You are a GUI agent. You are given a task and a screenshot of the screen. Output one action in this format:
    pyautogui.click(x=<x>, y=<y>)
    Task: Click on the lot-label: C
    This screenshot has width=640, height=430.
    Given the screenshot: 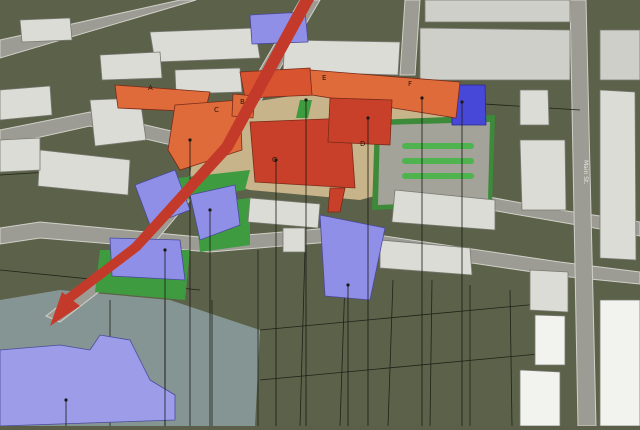 What is the action you would take?
    pyautogui.click(x=216, y=110)
    